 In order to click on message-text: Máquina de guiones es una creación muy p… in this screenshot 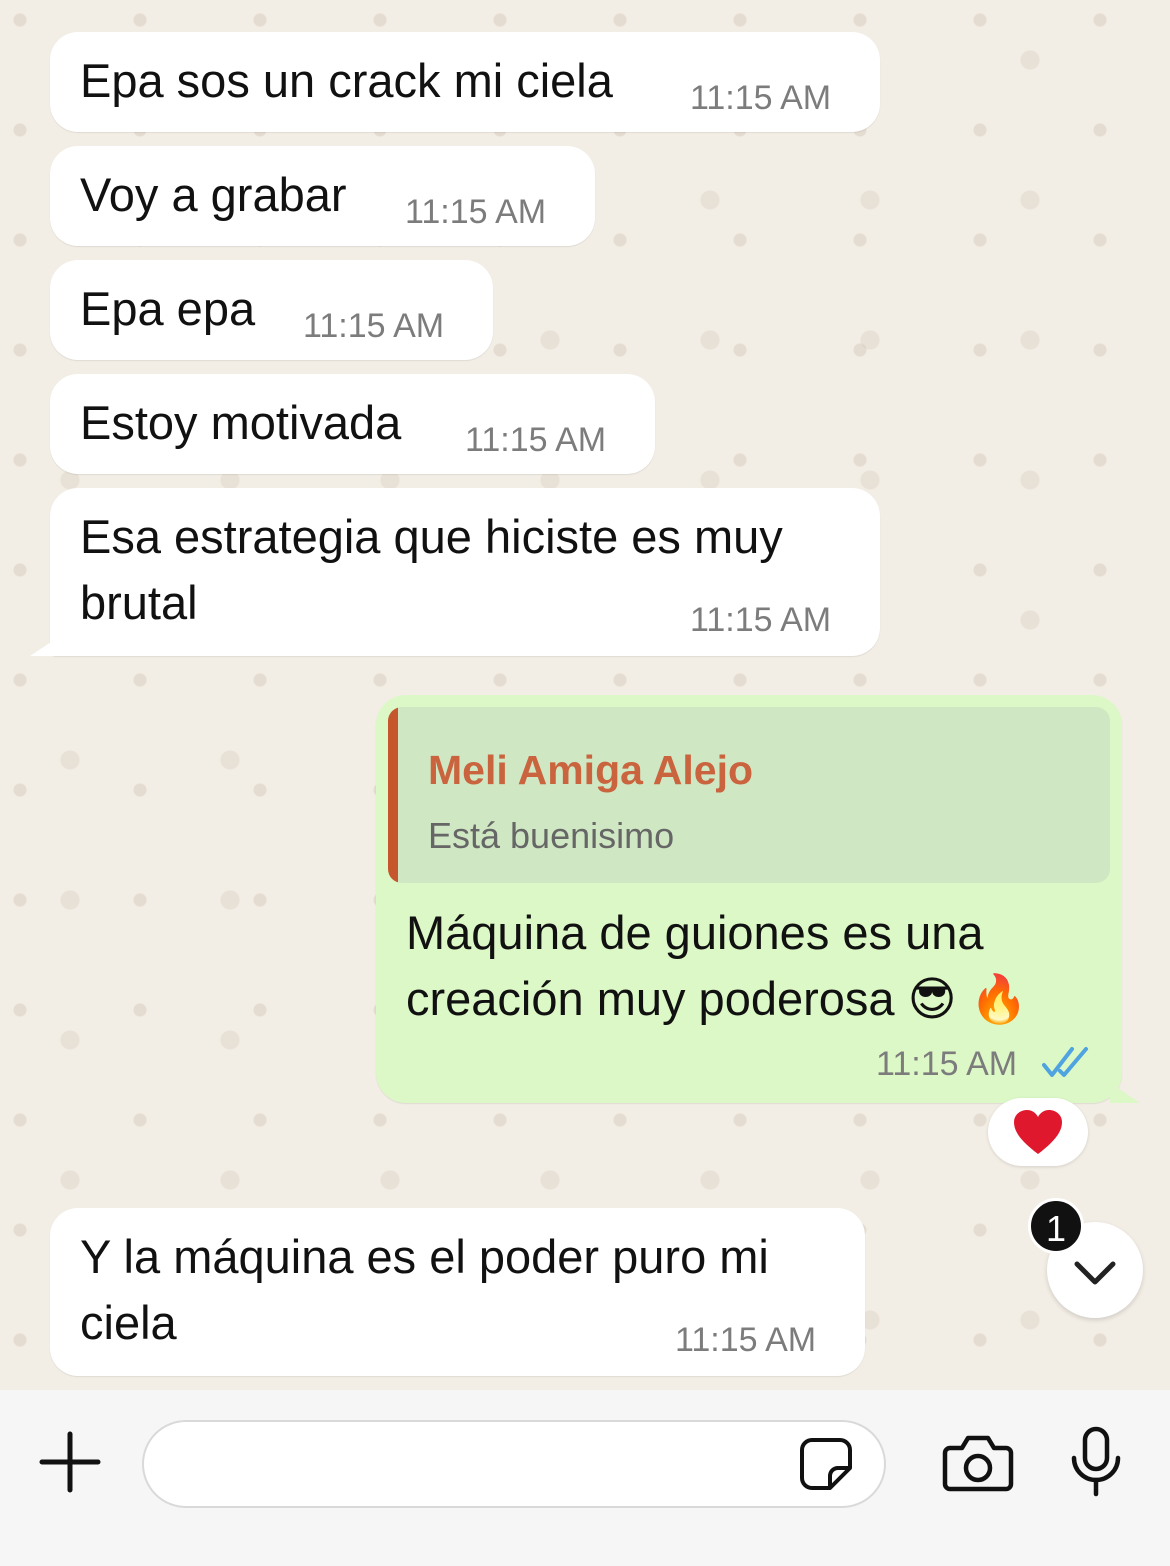, I will do `click(717, 965)`.